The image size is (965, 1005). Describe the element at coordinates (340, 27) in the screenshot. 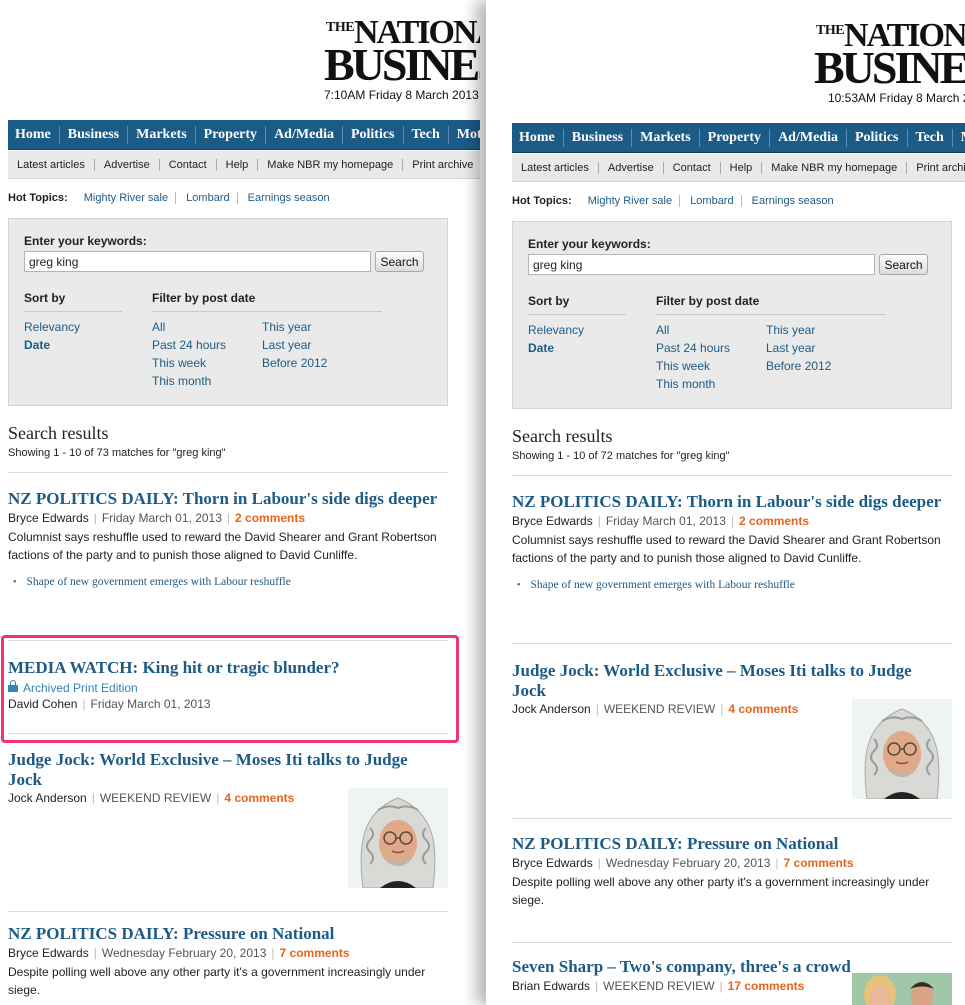

I see `logo-the: THE` at that location.